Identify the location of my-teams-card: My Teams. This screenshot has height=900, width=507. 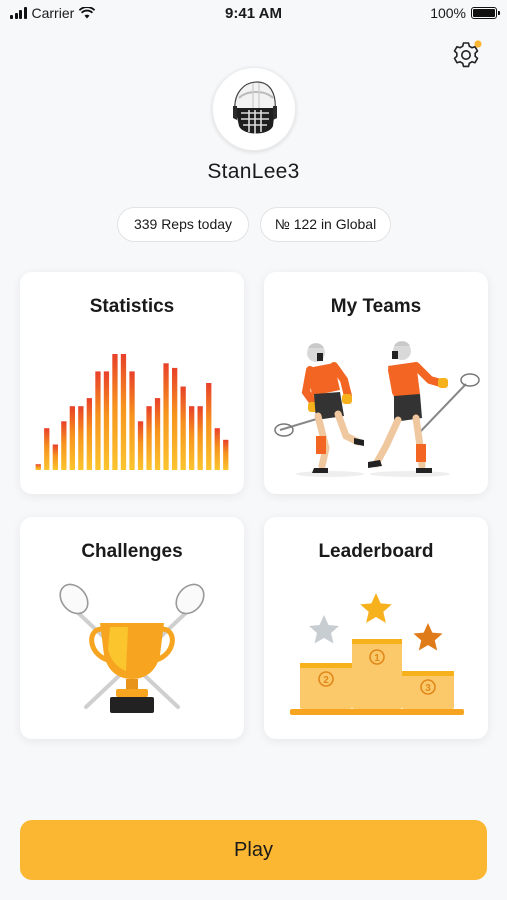
(376, 383).